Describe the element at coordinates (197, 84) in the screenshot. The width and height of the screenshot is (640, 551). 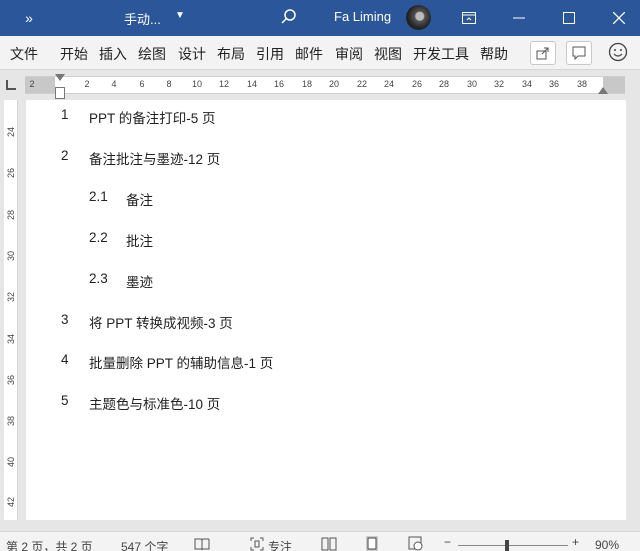
I see `ruler-number: 10` at that location.